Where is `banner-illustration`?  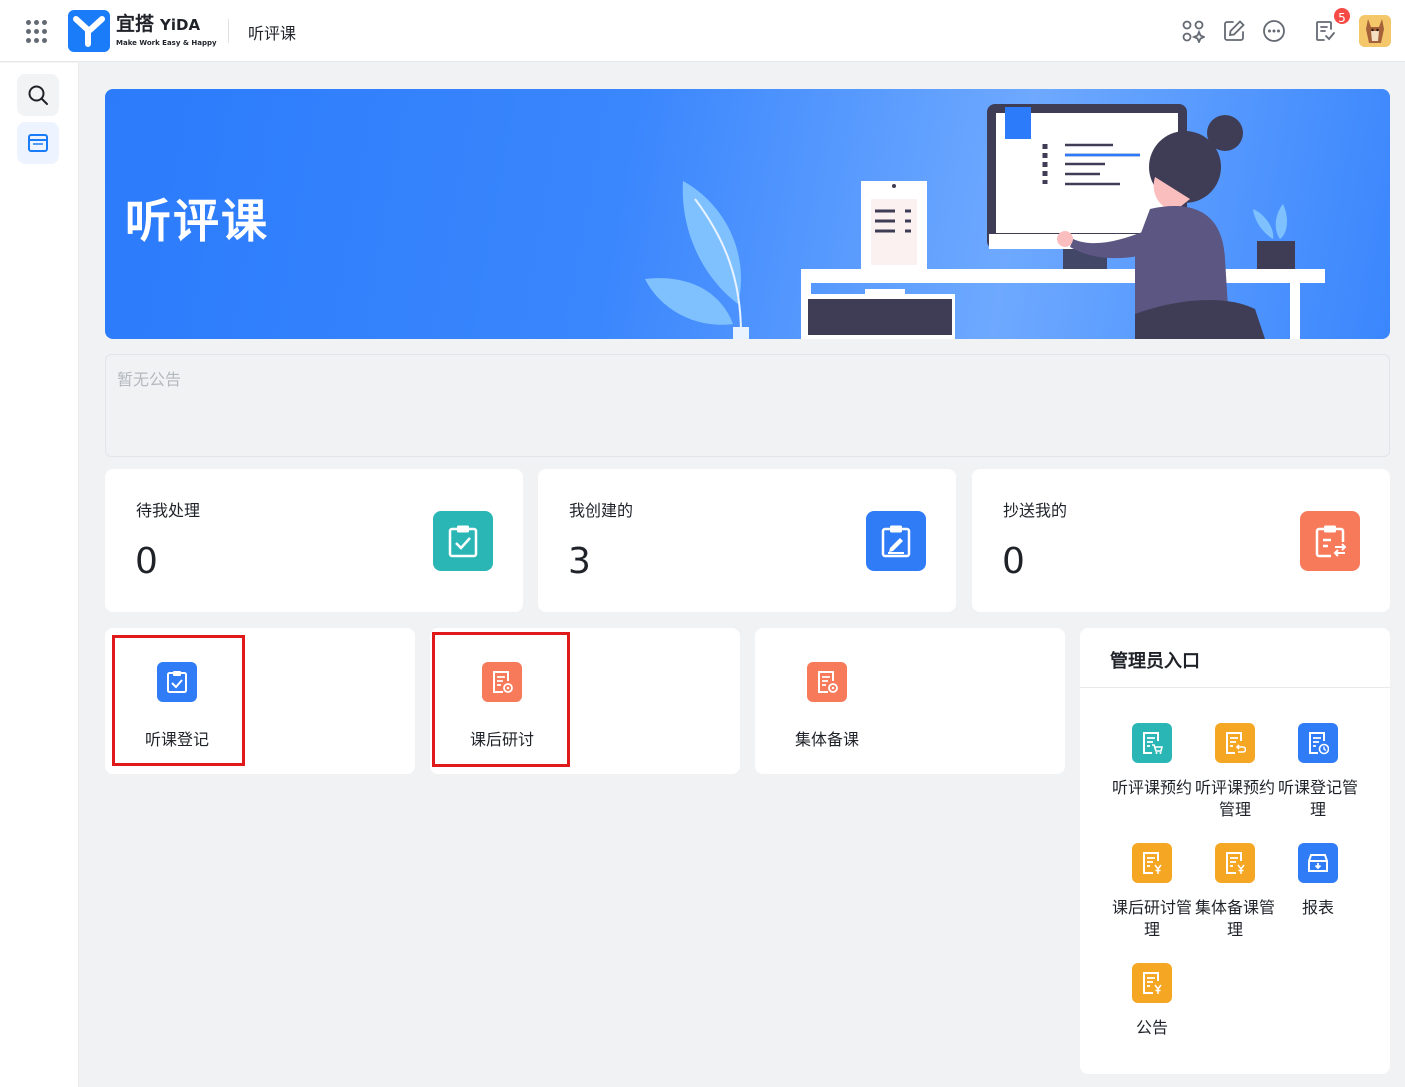
banner-illustration is located at coordinates (985, 221).